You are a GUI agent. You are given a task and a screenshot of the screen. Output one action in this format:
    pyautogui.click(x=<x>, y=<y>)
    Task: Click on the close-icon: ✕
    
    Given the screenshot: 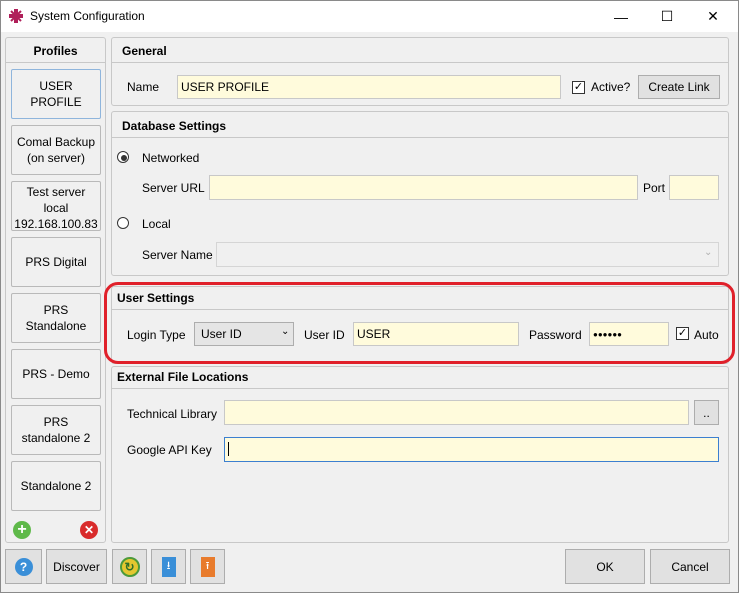 What is the action you would take?
    pyautogui.click(x=713, y=16)
    